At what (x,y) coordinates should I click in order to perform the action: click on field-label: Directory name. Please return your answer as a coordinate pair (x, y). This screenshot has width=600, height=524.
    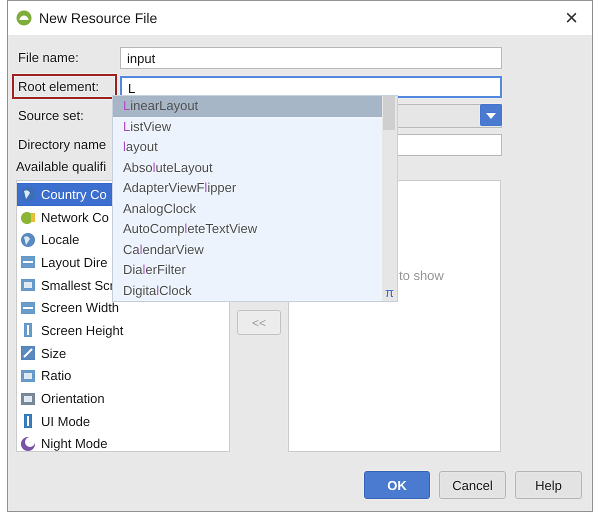
    Looking at the image, I should click on (62, 145).